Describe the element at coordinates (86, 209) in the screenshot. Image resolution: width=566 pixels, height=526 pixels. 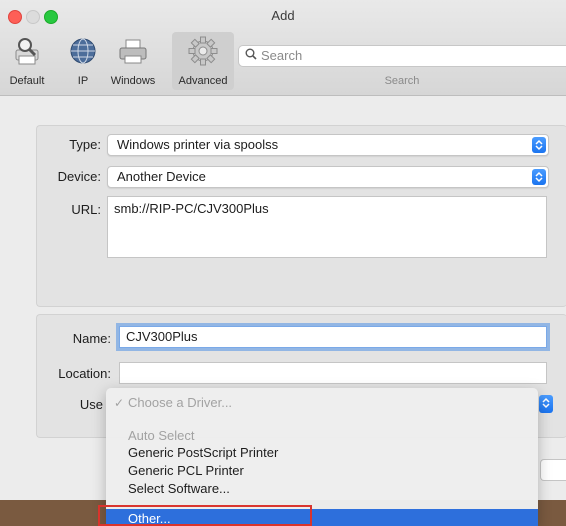
I see `url-label: URL:` at that location.